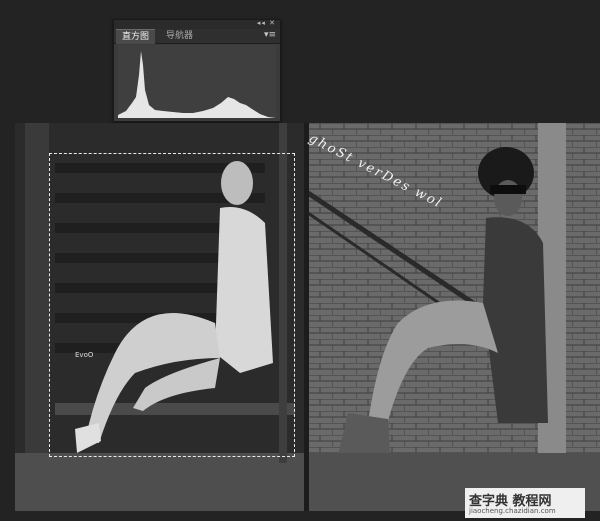 The image size is (600, 521). What do you see at coordinates (136, 36) in the screenshot?
I see `tab-histogram: 直方图` at bounding box center [136, 36].